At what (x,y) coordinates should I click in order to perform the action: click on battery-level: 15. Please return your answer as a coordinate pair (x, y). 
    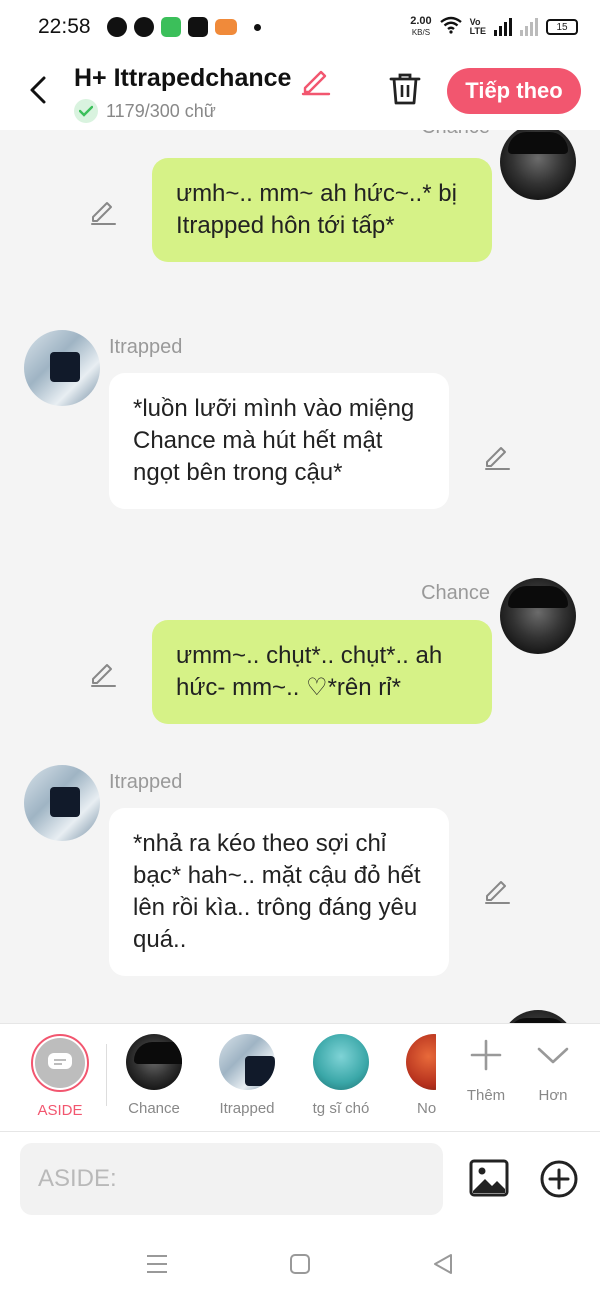
    Looking at the image, I should click on (562, 27).